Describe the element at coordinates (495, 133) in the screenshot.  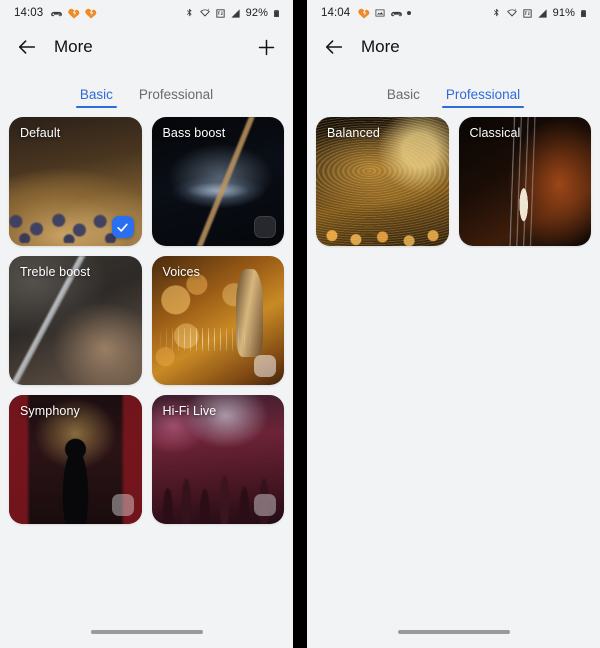
I see `preset-card-label: Classical` at that location.